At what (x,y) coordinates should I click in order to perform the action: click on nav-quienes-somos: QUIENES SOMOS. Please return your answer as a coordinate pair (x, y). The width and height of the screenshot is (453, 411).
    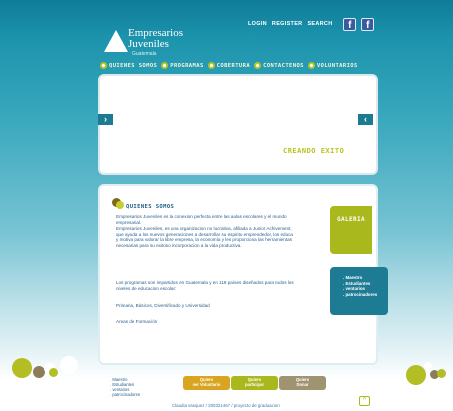
    Looking at the image, I should click on (128, 65).